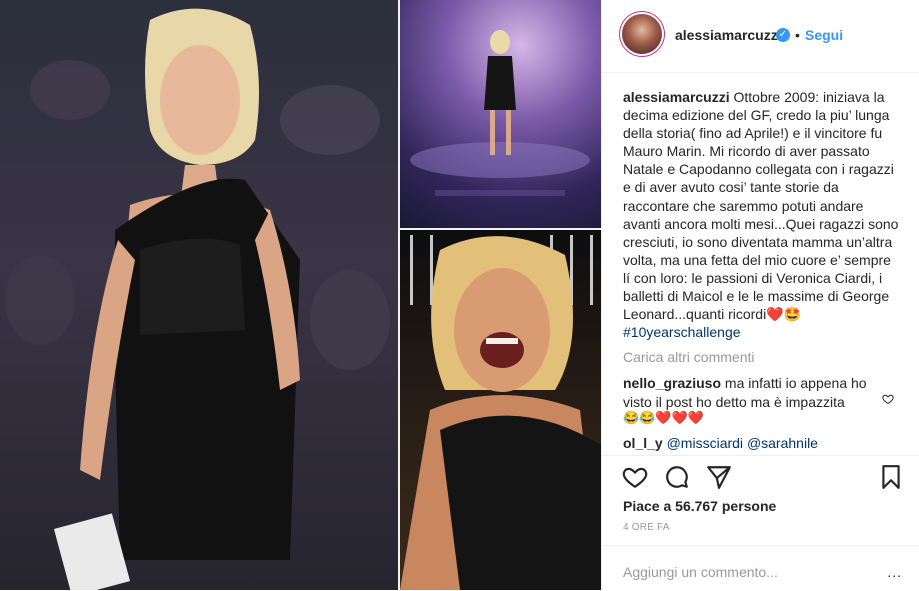 The image size is (919, 591). I want to click on laughing-figure-illustration, so click(500, 412).